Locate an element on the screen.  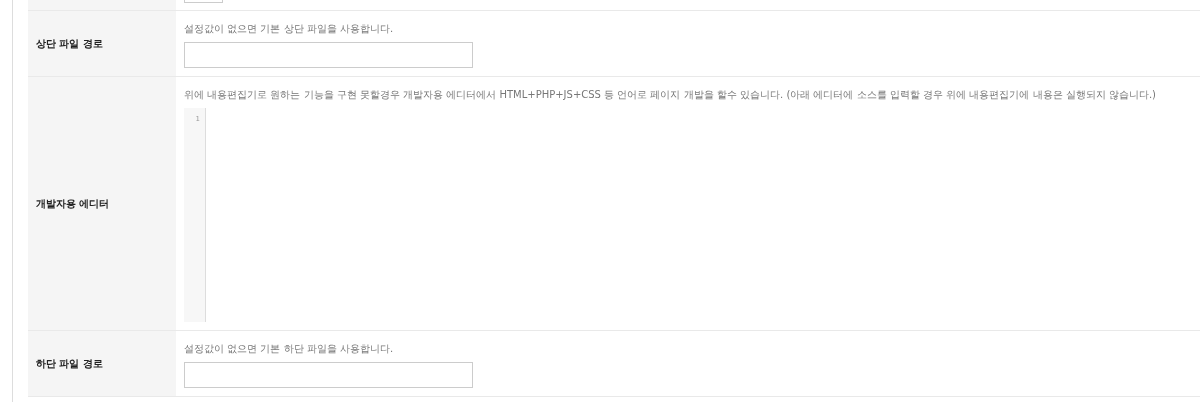
help-text: 위에 내용편집기로 원하는 기능을 구현 못할경우 개발자용 에디터에서 HTML+PHP+JS+CSS 등 언어로 페이지 개발을 할수 있습니다. (아래 에디터에 소스를 입력할 경우 위에 내용편집기에 내용은 실행되지 않습니다.) is located at coordinates (670, 95).